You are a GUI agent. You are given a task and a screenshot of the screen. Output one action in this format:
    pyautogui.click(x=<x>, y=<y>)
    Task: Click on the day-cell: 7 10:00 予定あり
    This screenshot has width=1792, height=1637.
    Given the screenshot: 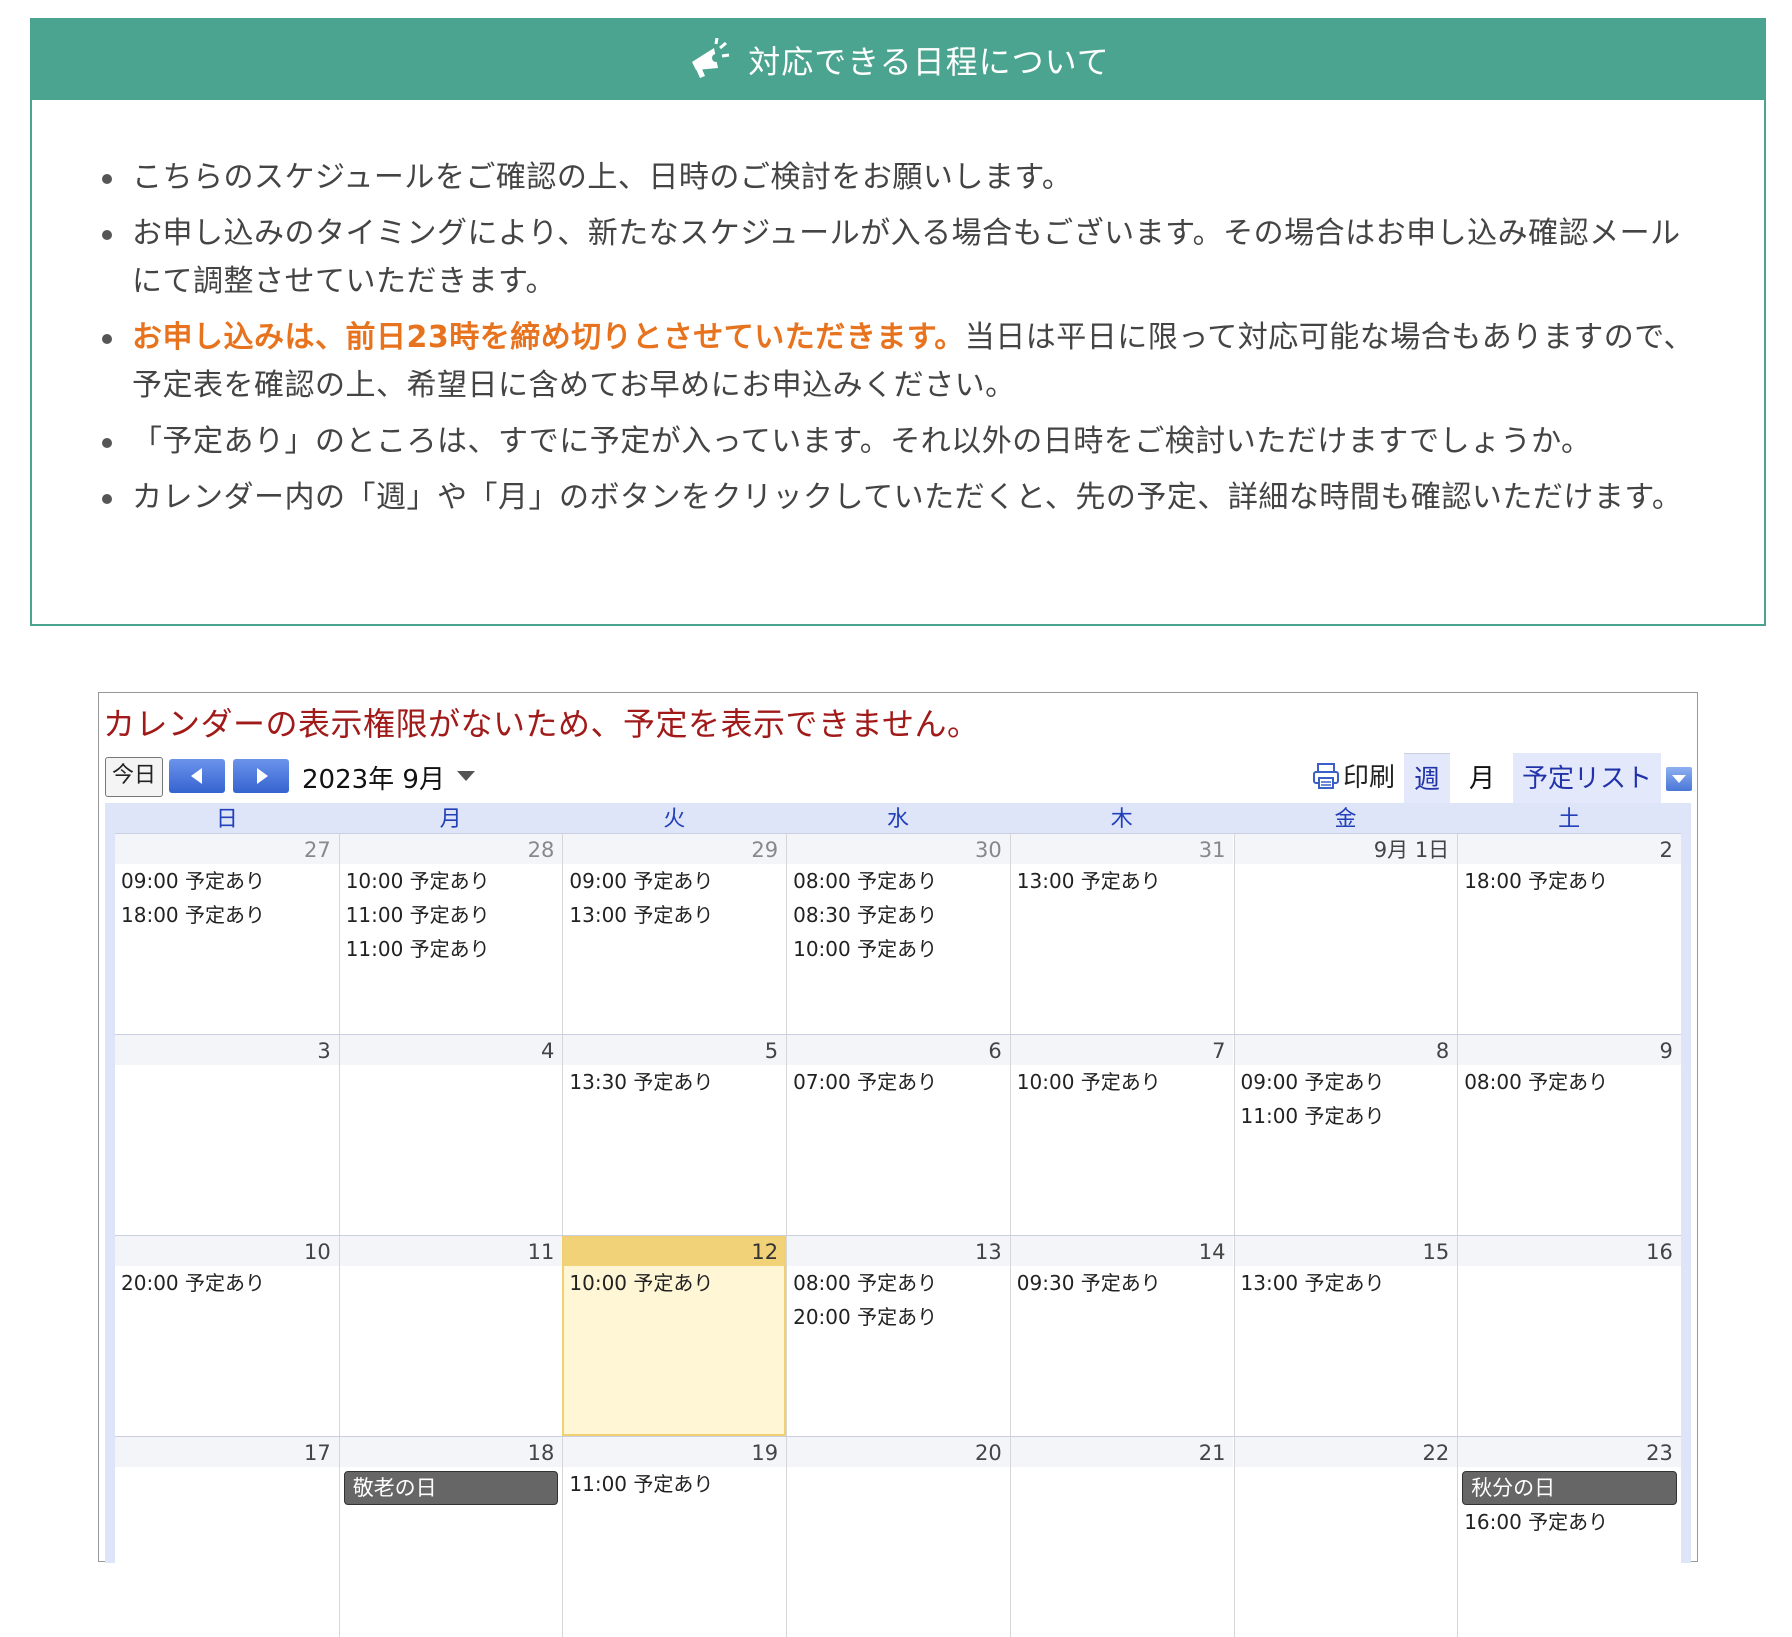 What is the action you would take?
    pyautogui.click(x=1121, y=1135)
    